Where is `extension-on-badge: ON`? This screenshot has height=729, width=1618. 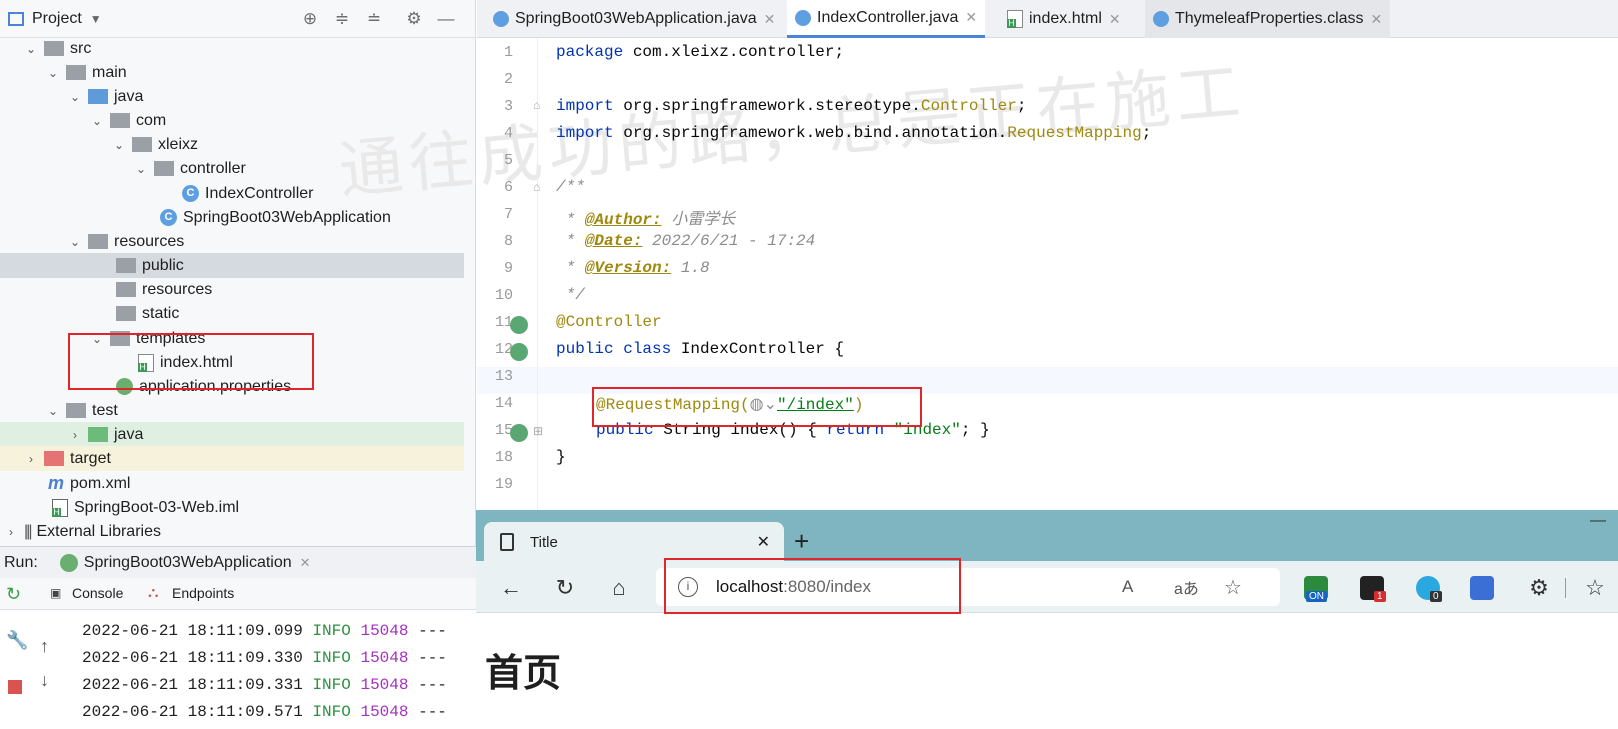 extension-on-badge: ON is located at coordinates (1316, 596).